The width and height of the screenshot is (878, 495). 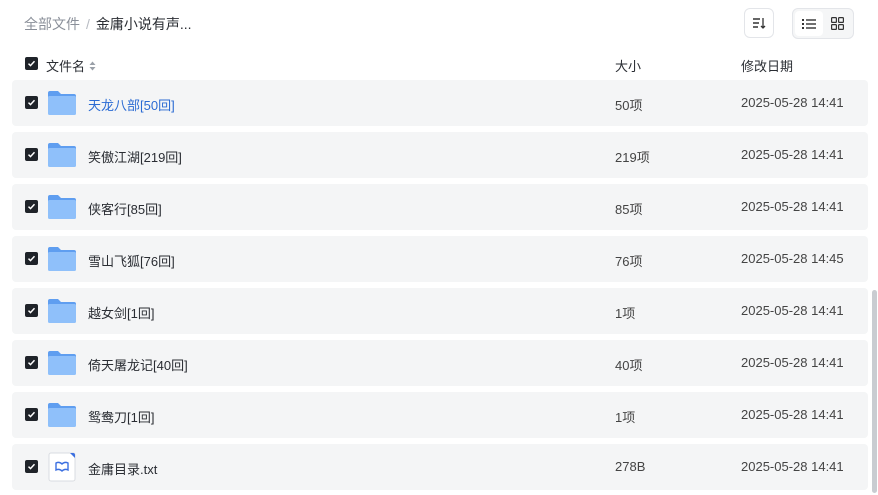 I want to click on file-name: 侠客行[85回], so click(x=125, y=208).